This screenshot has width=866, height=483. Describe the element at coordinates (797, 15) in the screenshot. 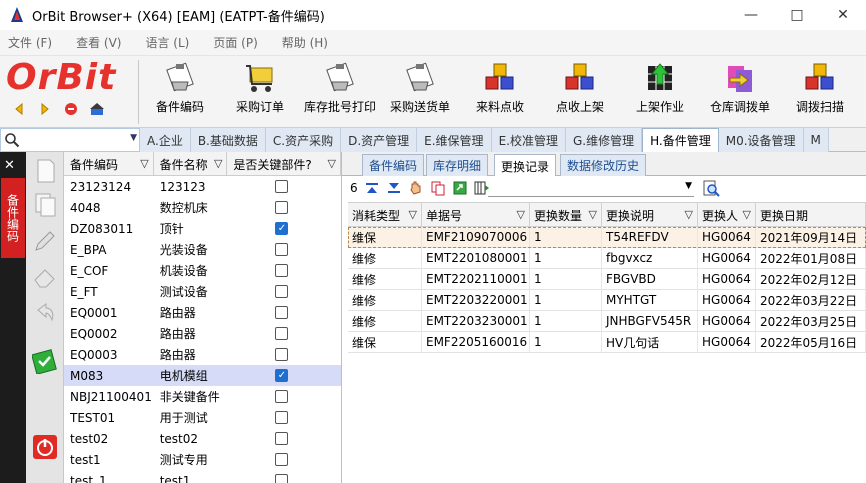

I see `maximize-button: □` at that location.